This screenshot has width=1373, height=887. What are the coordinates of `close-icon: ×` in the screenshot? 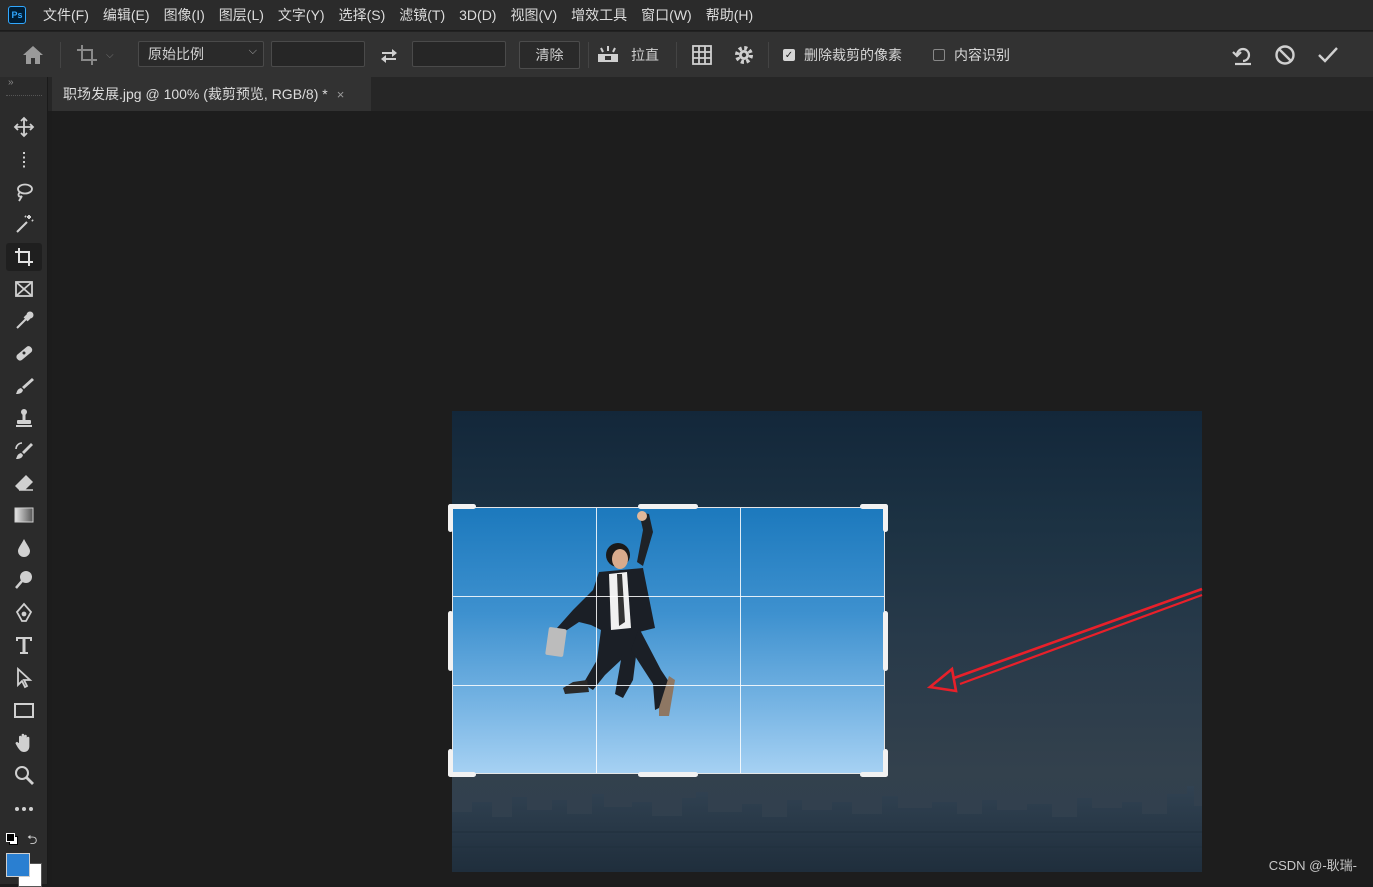 It's located at (341, 94).